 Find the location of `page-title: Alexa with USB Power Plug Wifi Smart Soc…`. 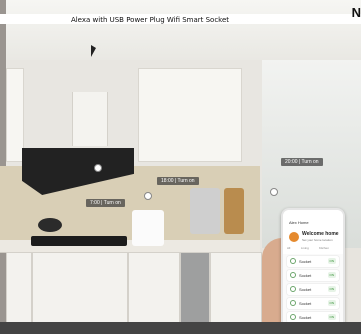

page-title: Alexa with USB Power Plug Wifi Smart Soc… is located at coordinates (150, 20).